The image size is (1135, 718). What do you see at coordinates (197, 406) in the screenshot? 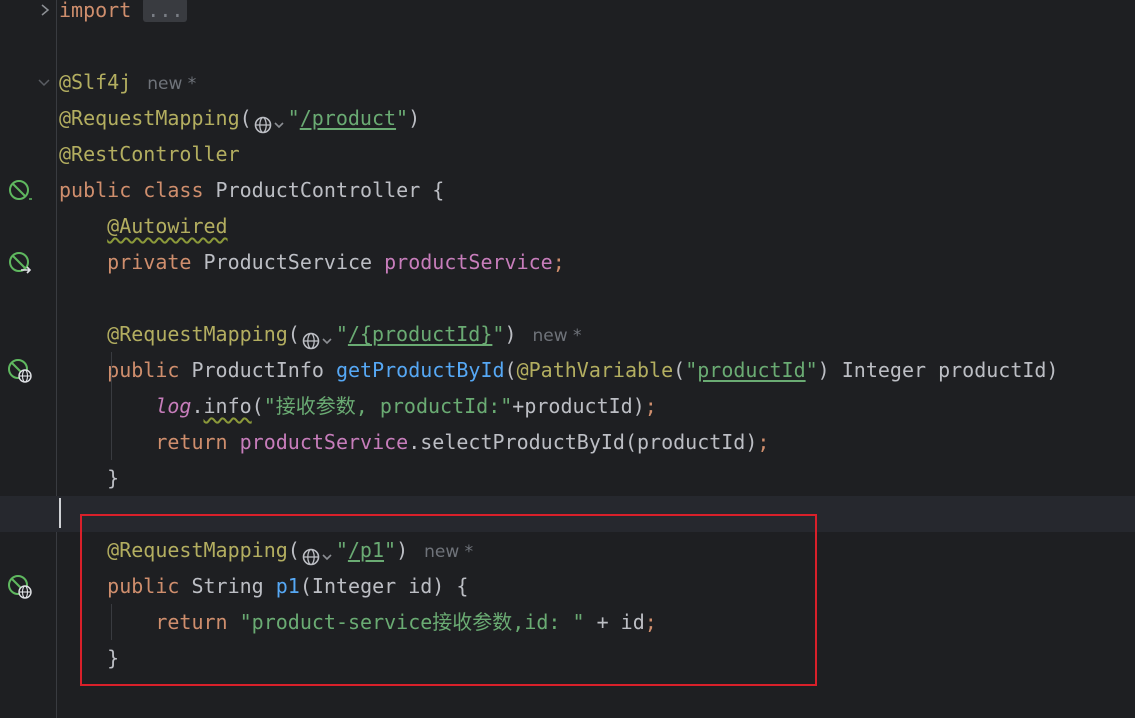
I see `code-token: .` at bounding box center [197, 406].